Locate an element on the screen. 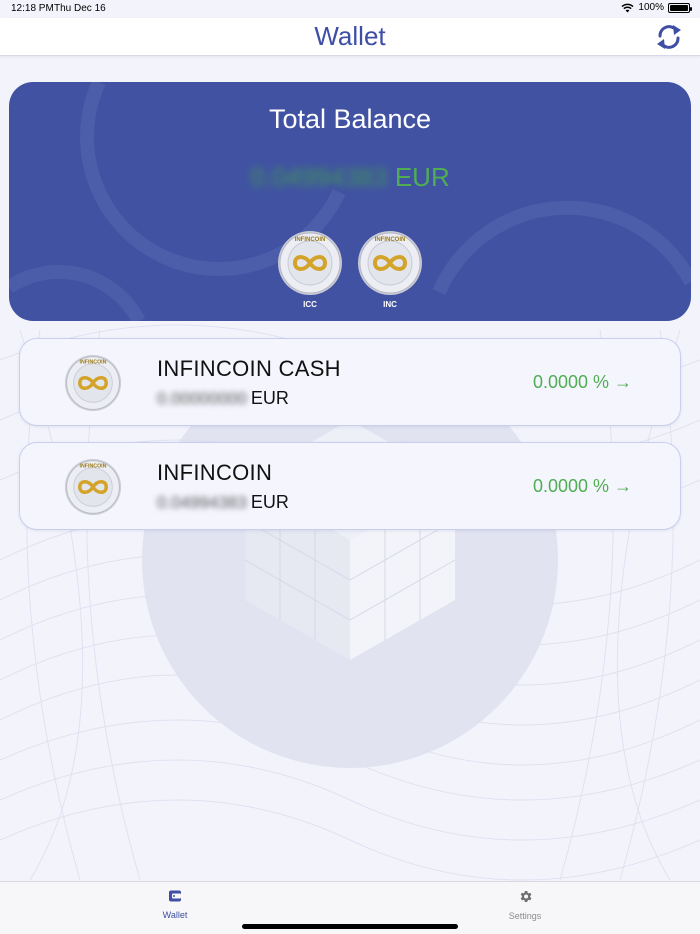 The height and width of the screenshot is (934, 700). status-indicators: 100% is located at coordinates (656, 7).